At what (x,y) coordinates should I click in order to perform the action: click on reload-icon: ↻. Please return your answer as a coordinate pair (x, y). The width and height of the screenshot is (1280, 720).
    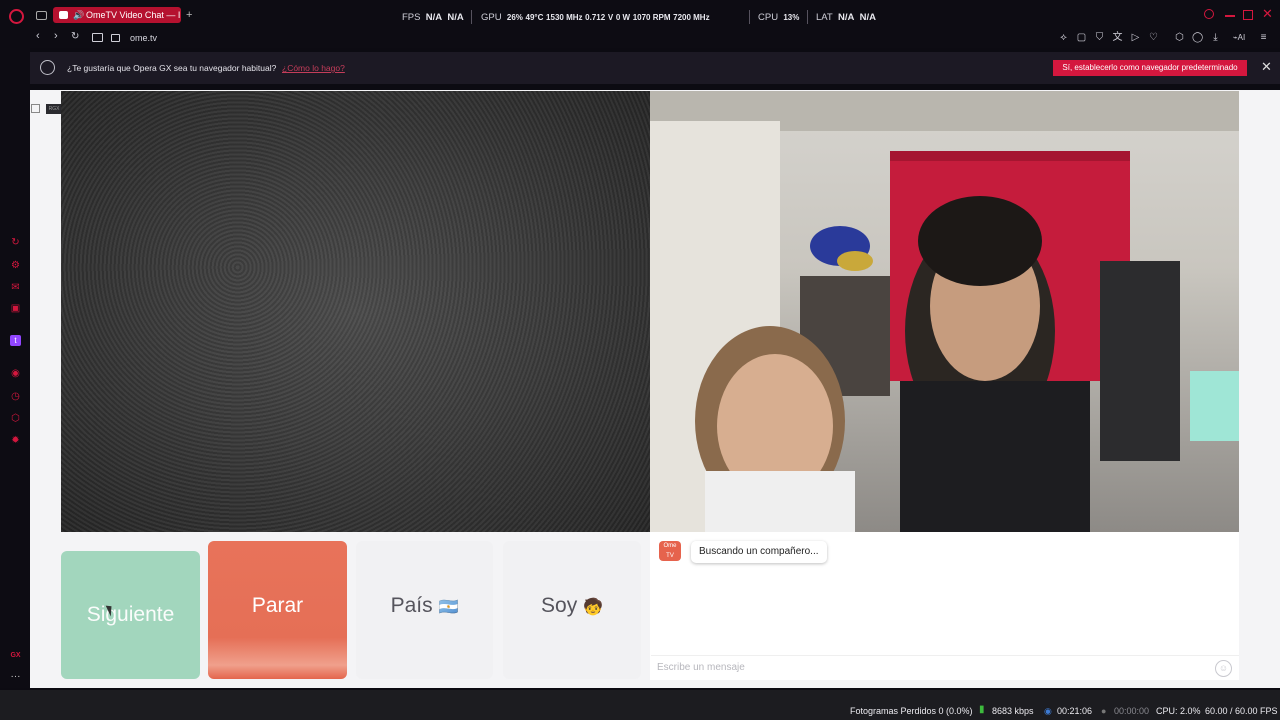
    Looking at the image, I should click on (75, 36).